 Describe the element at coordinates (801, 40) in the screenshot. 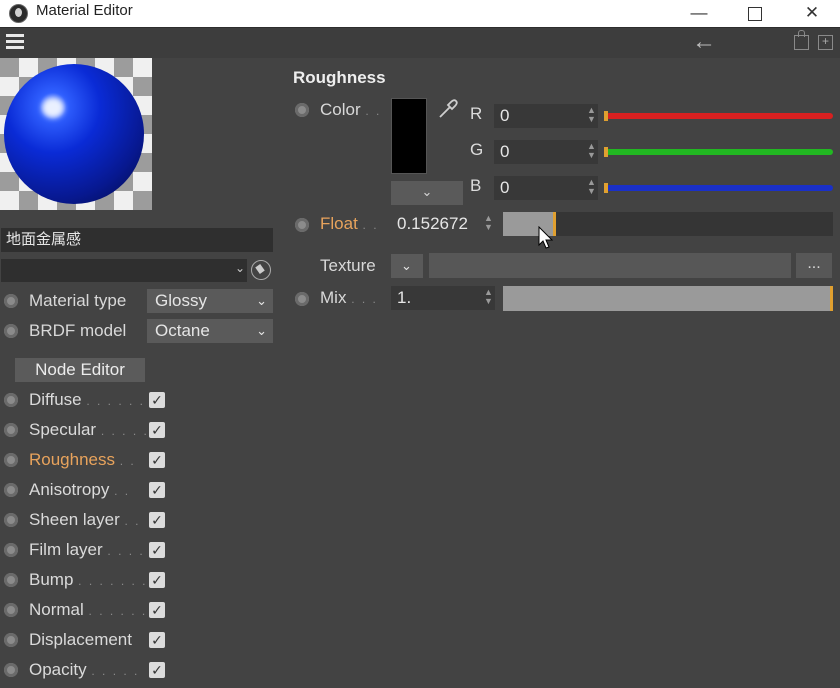

I see `lock-icon` at that location.